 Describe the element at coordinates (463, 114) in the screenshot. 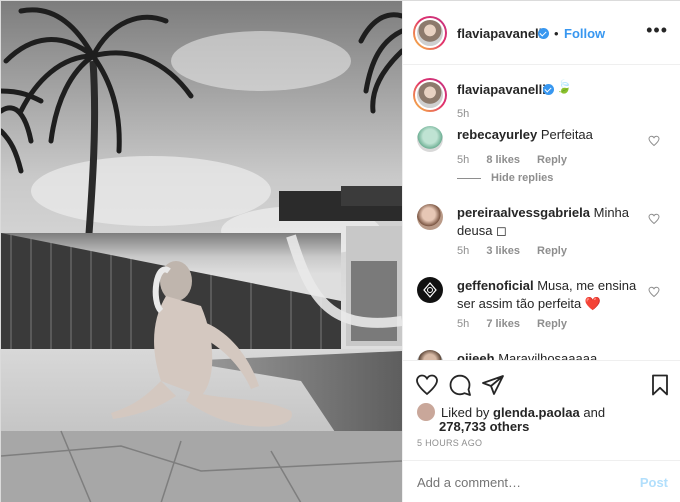

I see `caption-time: 5h` at that location.